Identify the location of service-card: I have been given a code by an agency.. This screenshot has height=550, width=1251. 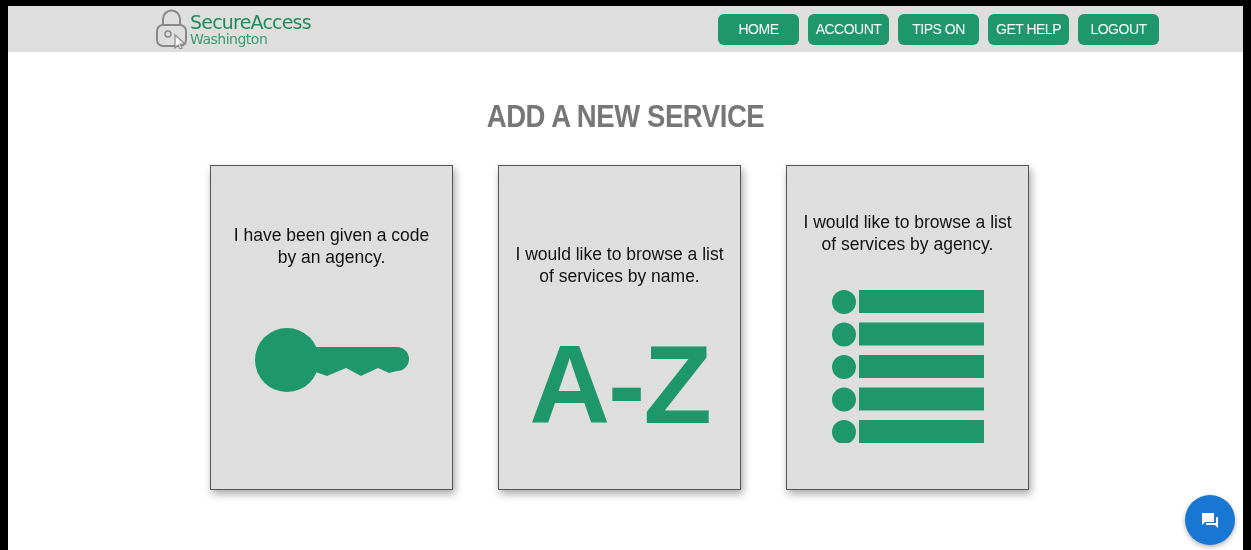
(331, 327).